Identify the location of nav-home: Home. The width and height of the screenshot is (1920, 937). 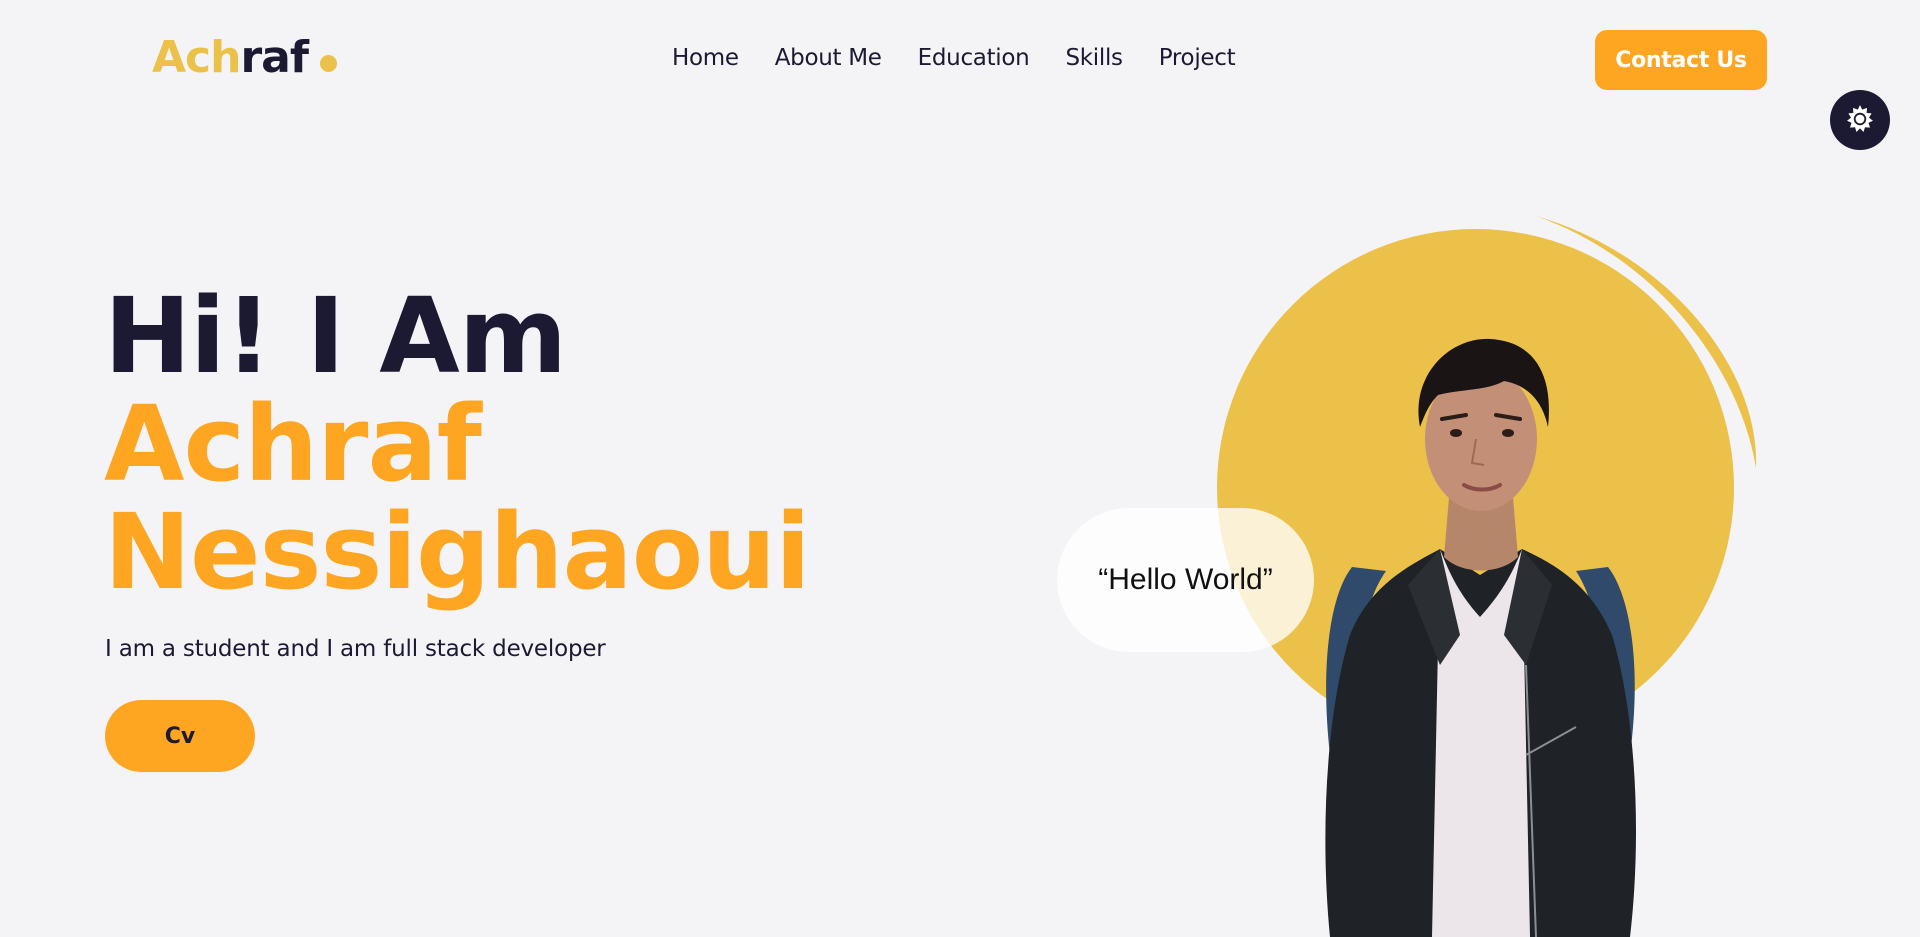
(705, 58).